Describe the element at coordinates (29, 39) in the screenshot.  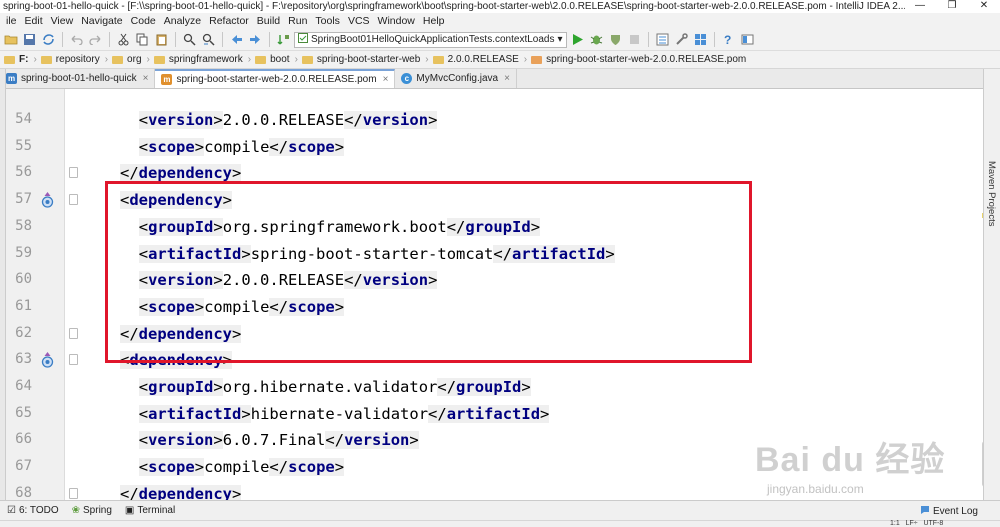
I see `save-icon` at that location.